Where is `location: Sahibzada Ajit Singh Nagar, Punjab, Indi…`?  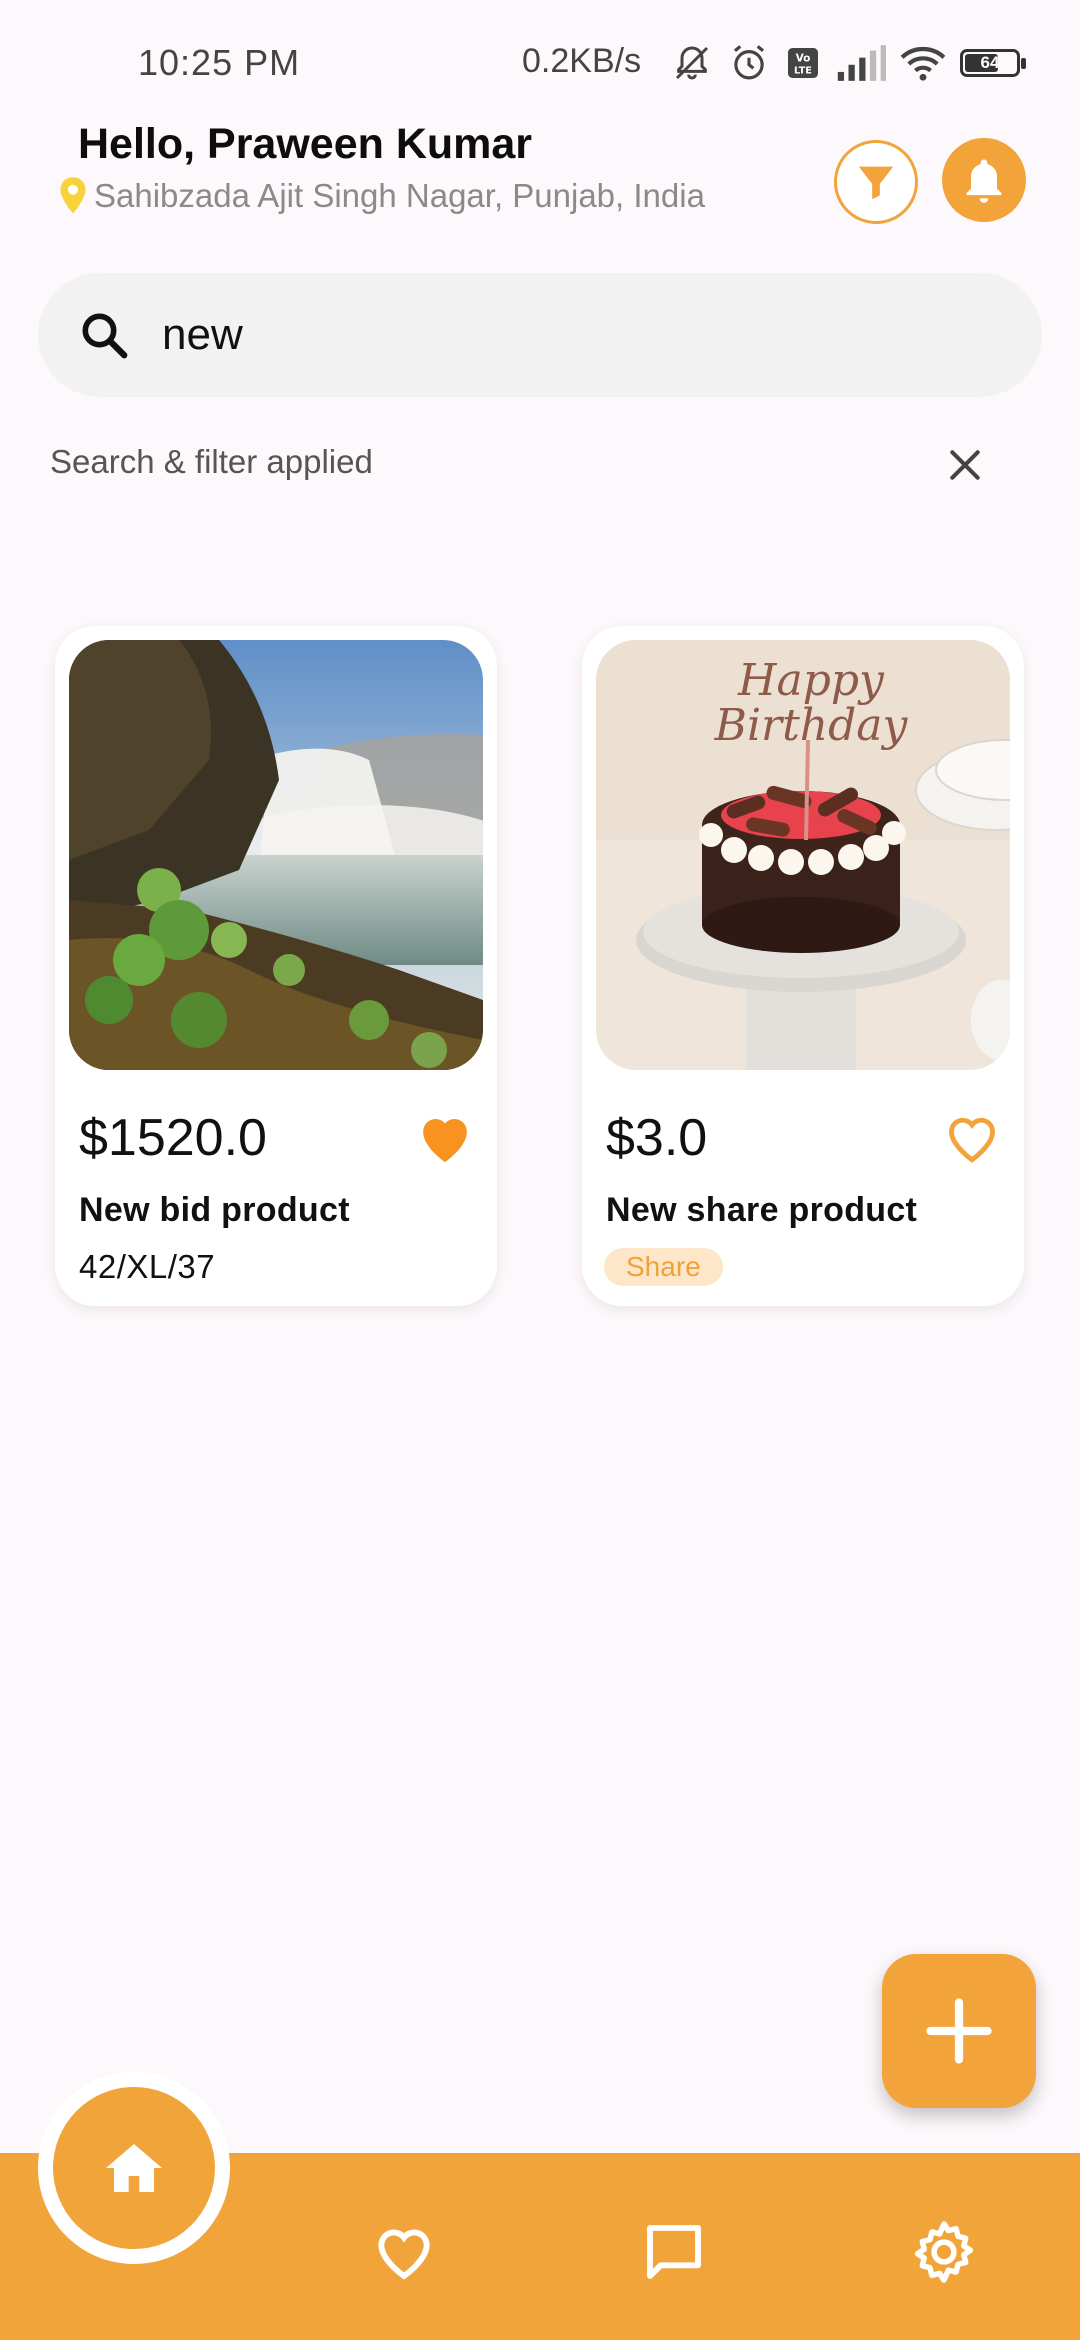 location: Sahibzada Ajit Singh Nagar, Punjab, Indi… is located at coordinates (381, 196).